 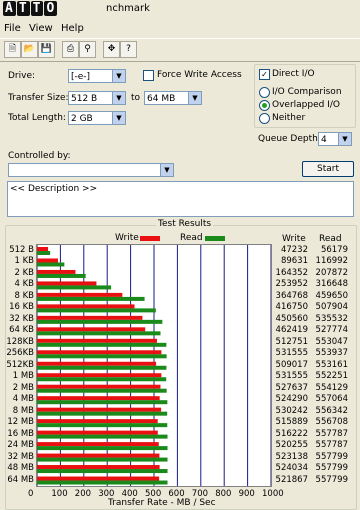 What do you see at coordinates (173, 98) in the screenshot?
I see `transfer-size-to-select: 64 MB ▼` at bounding box center [173, 98].